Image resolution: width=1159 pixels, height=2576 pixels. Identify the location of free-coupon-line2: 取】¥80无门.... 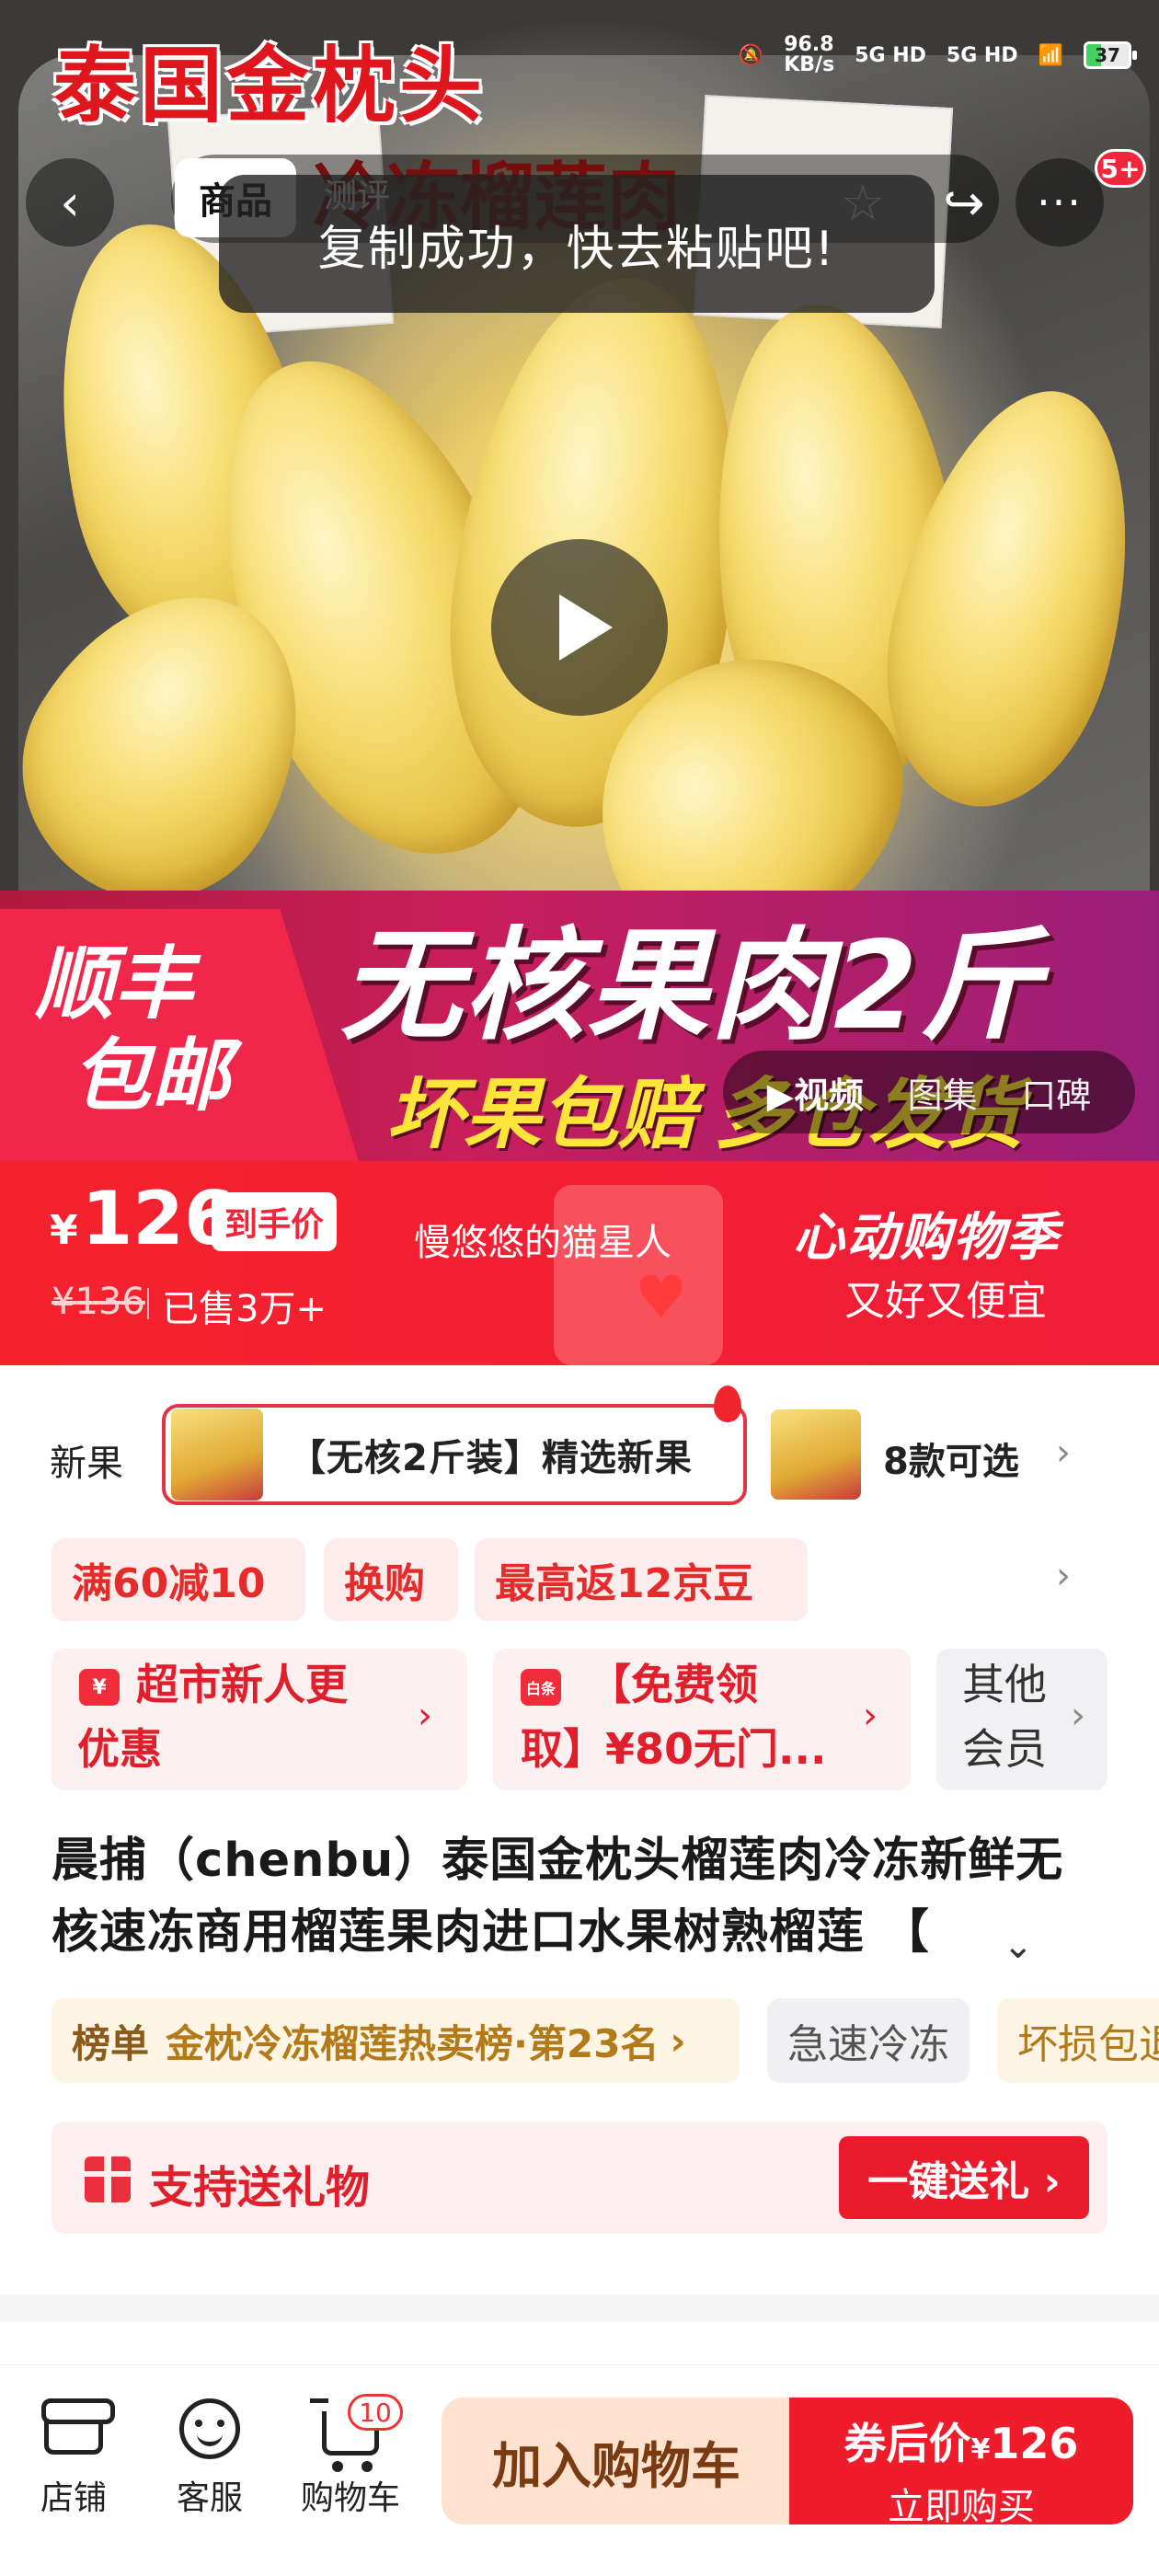
(674, 1749).